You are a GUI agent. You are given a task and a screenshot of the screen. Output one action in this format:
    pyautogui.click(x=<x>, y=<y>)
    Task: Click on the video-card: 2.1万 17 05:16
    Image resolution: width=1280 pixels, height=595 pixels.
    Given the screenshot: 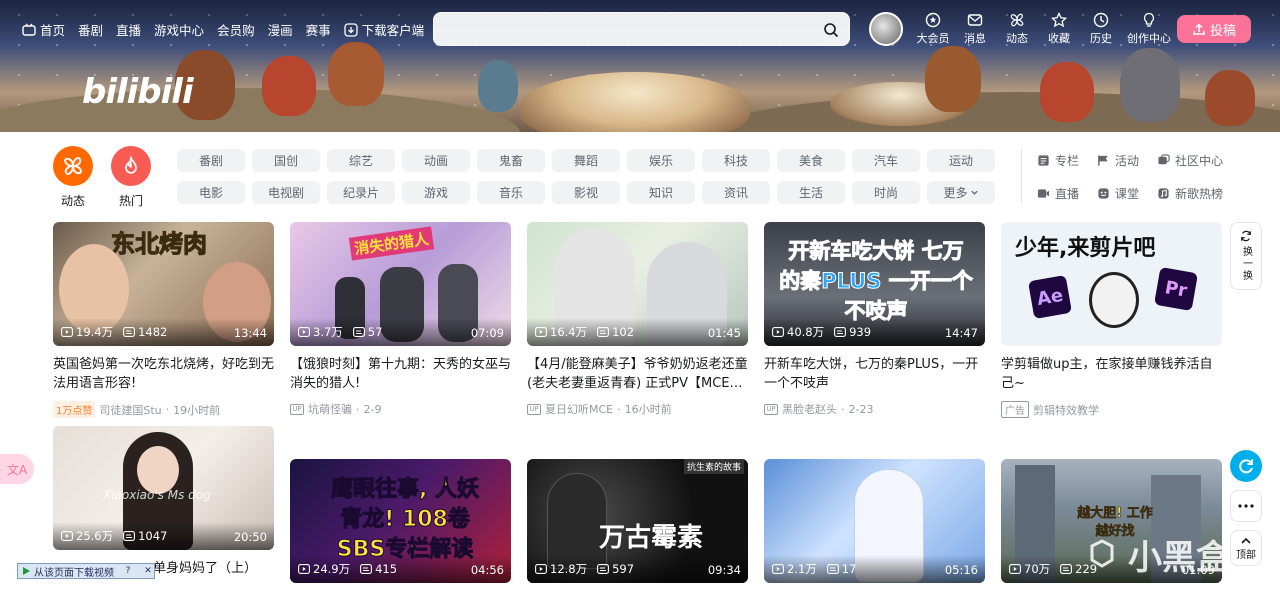 What is the action you would take?
    pyautogui.click(x=874, y=521)
    